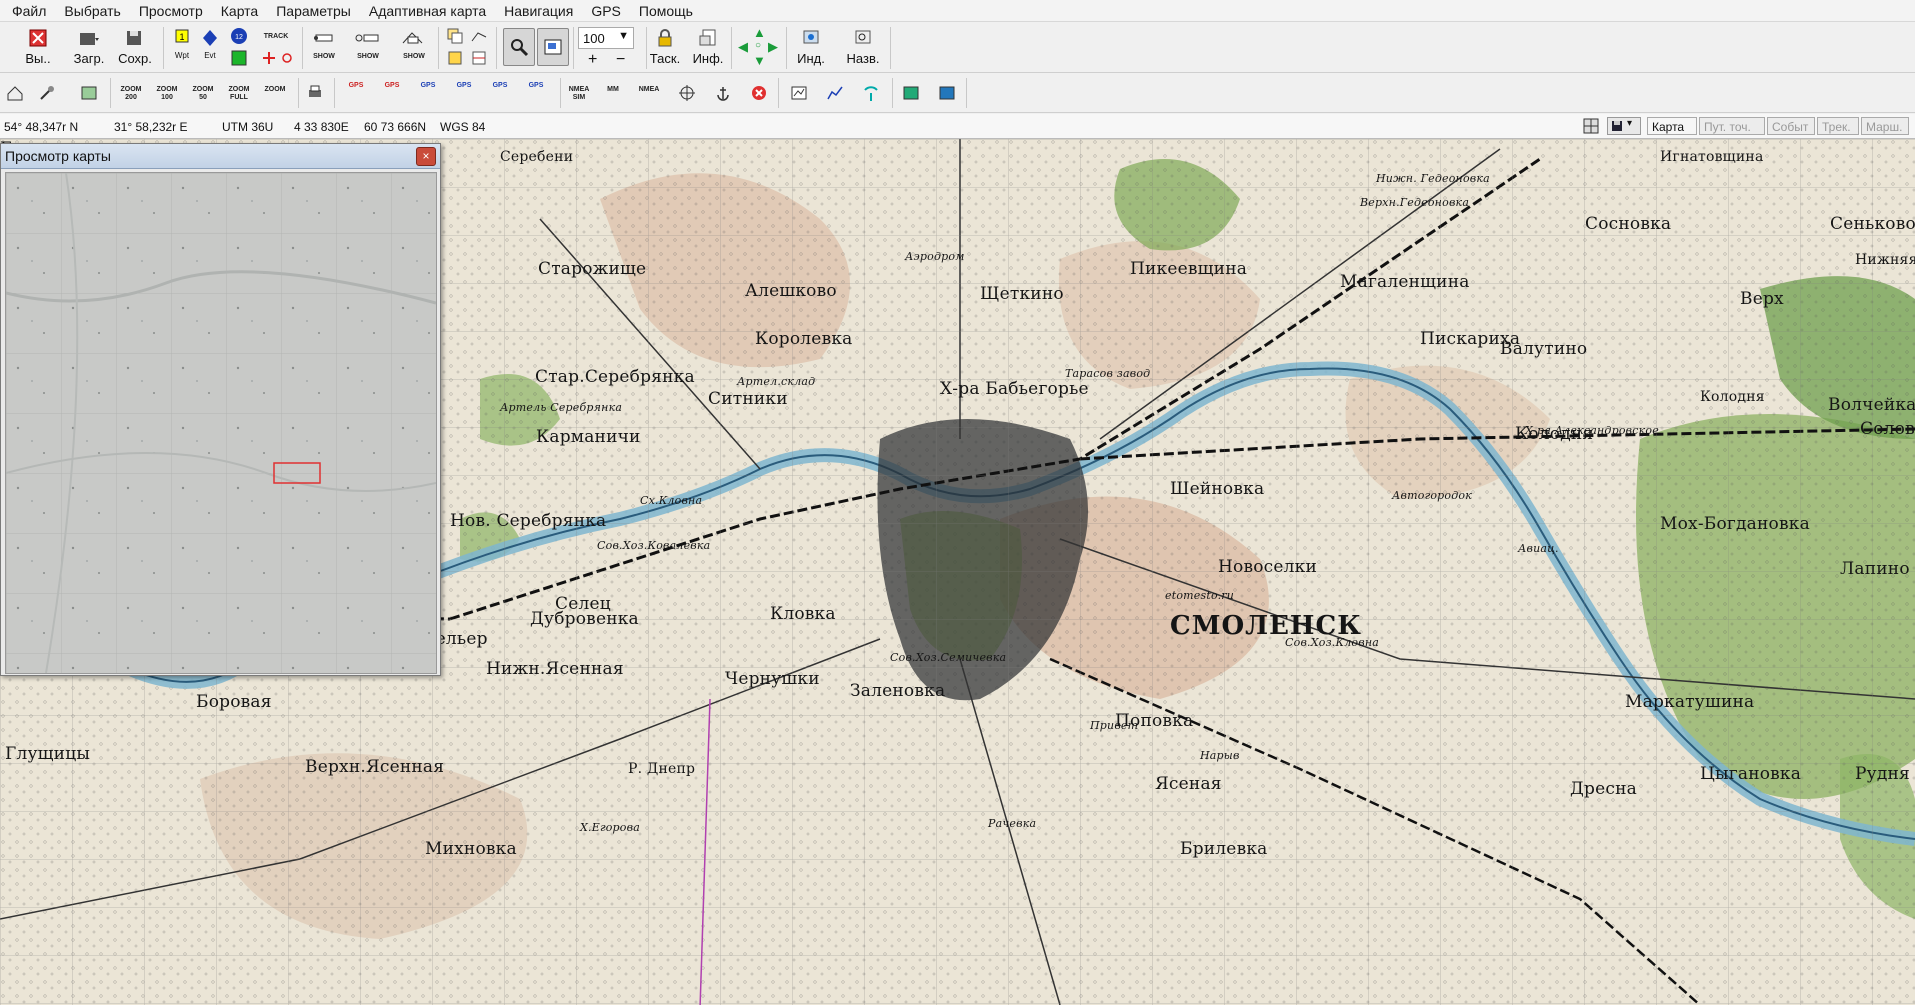 This screenshot has width=1915, height=1005. Describe the element at coordinates (38, 44) in the screenshot. I see `exit-button: Вы..` at that location.